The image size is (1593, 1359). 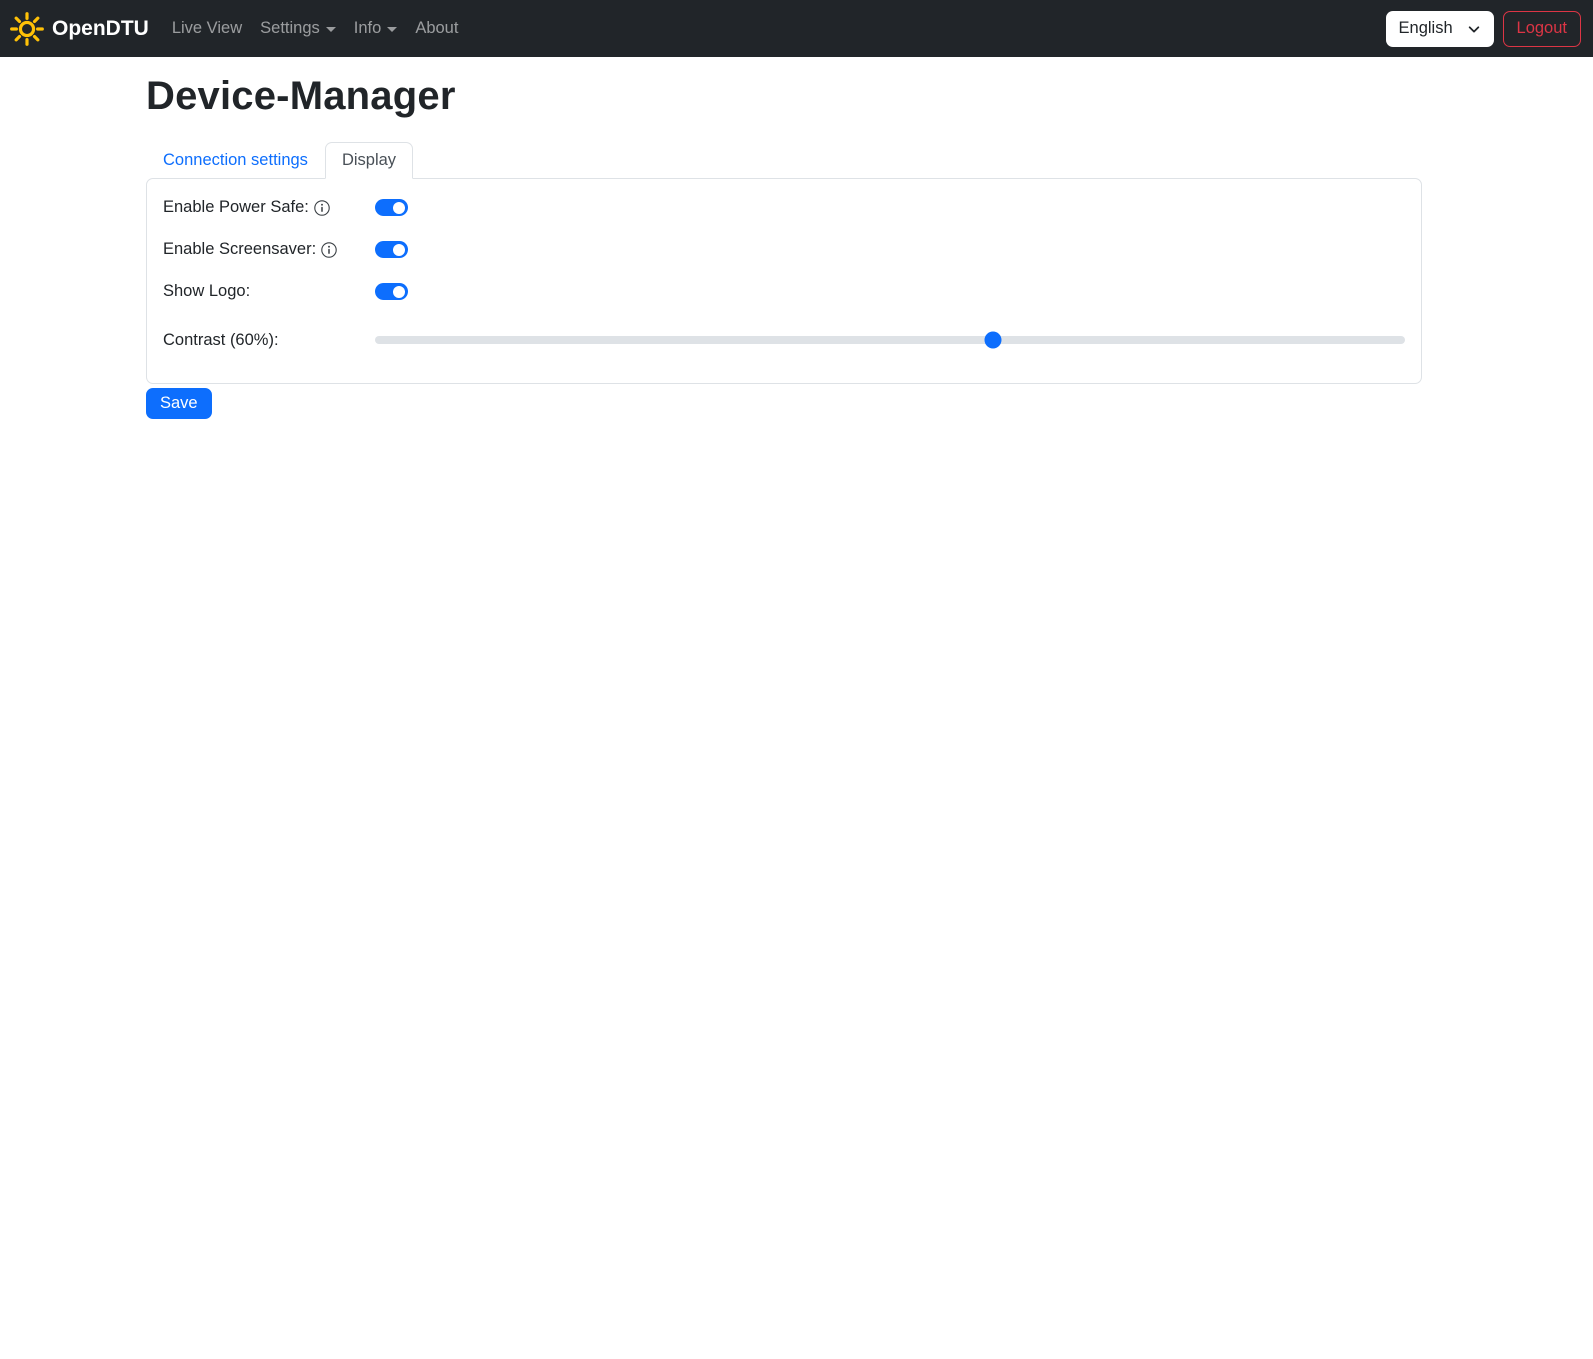 I want to click on contrast-slider-track, so click(x=890, y=340).